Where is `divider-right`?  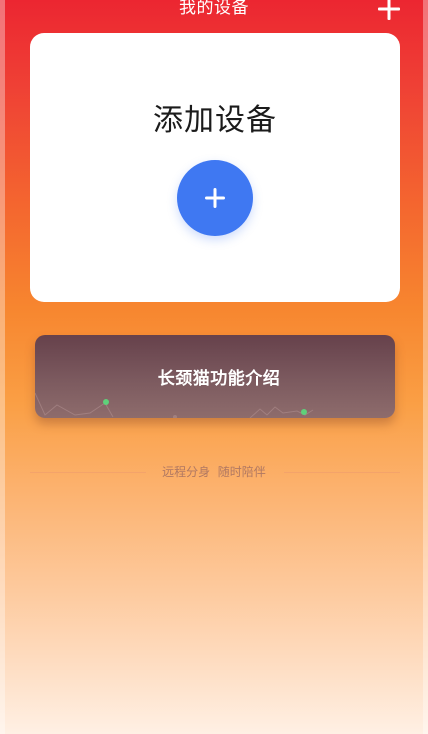
divider-right is located at coordinates (342, 472).